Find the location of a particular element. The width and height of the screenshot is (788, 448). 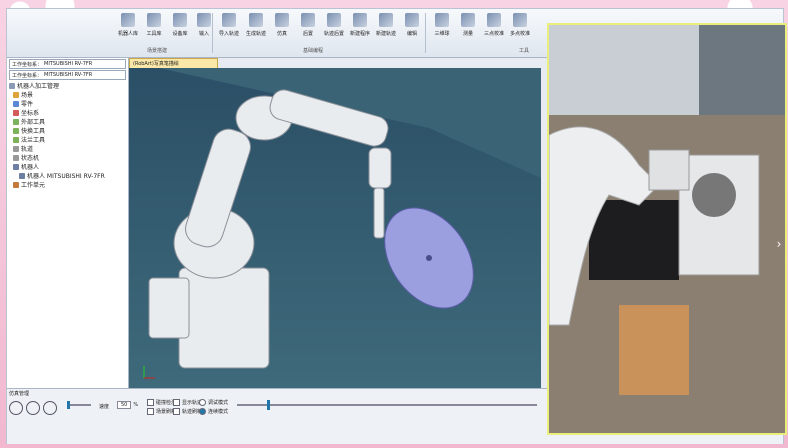

simulation-icon is located at coordinates (282, 20).